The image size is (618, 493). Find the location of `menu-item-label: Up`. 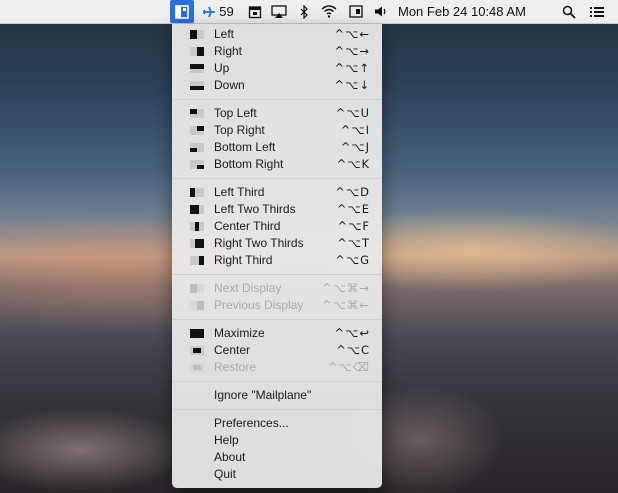

menu-item-label: Up is located at coordinates (222, 68).